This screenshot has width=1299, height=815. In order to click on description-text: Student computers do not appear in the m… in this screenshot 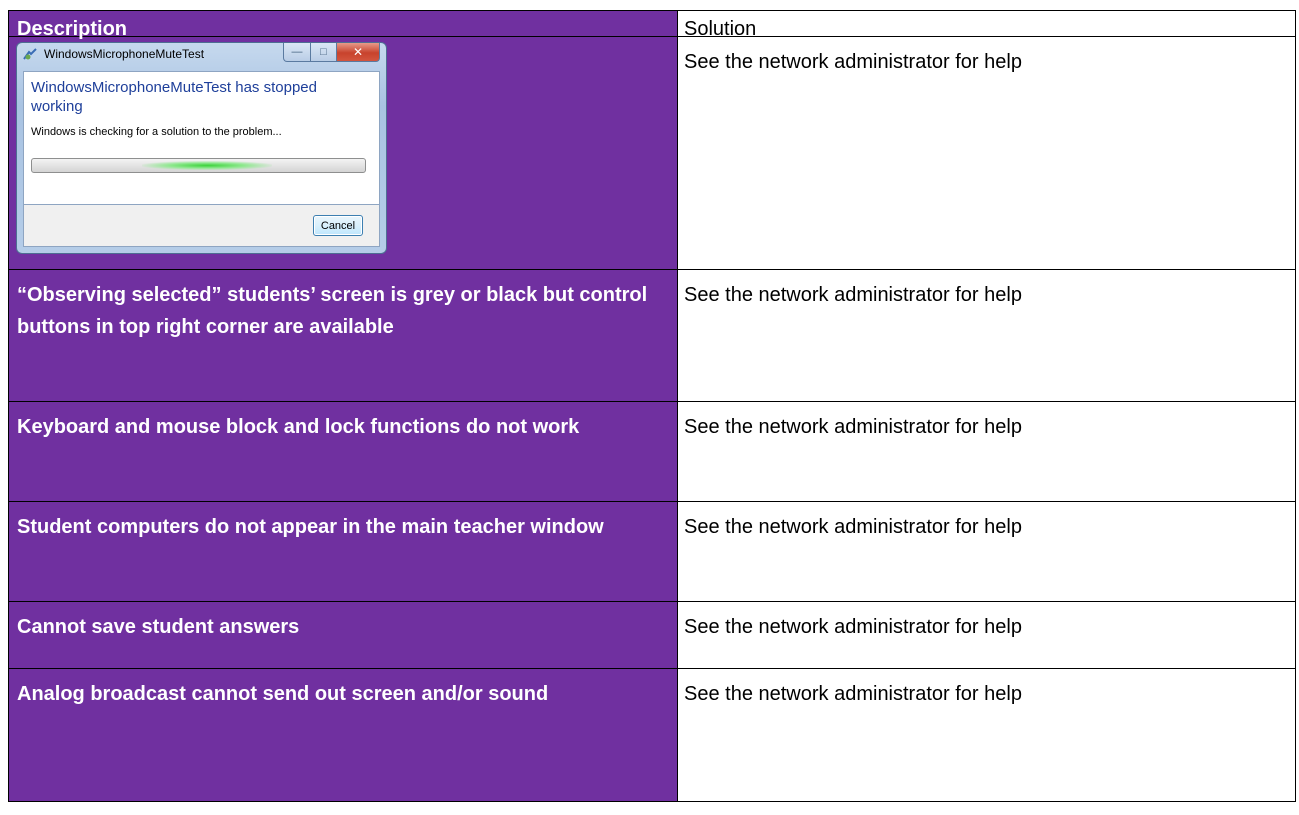, I will do `click(310, 527)`.